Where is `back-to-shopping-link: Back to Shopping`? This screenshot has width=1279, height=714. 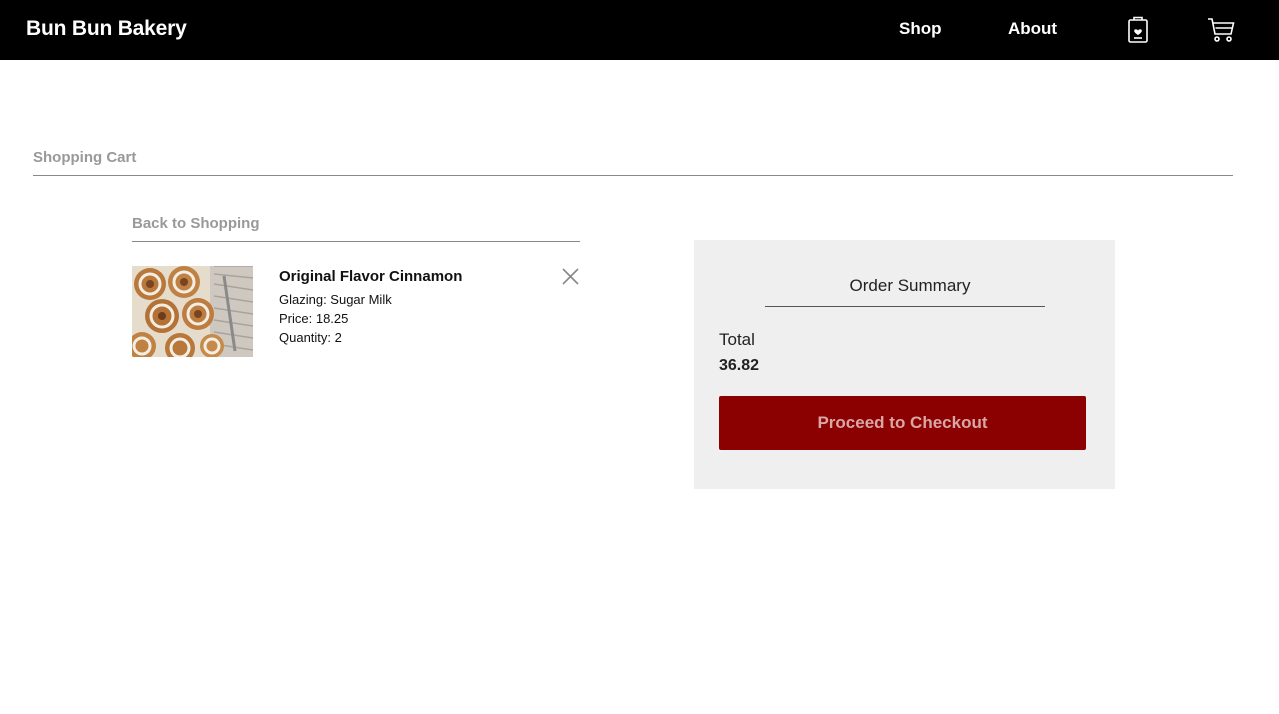 back-to-shopping-link: Back to Shopping is located at coordinates (196, 223).